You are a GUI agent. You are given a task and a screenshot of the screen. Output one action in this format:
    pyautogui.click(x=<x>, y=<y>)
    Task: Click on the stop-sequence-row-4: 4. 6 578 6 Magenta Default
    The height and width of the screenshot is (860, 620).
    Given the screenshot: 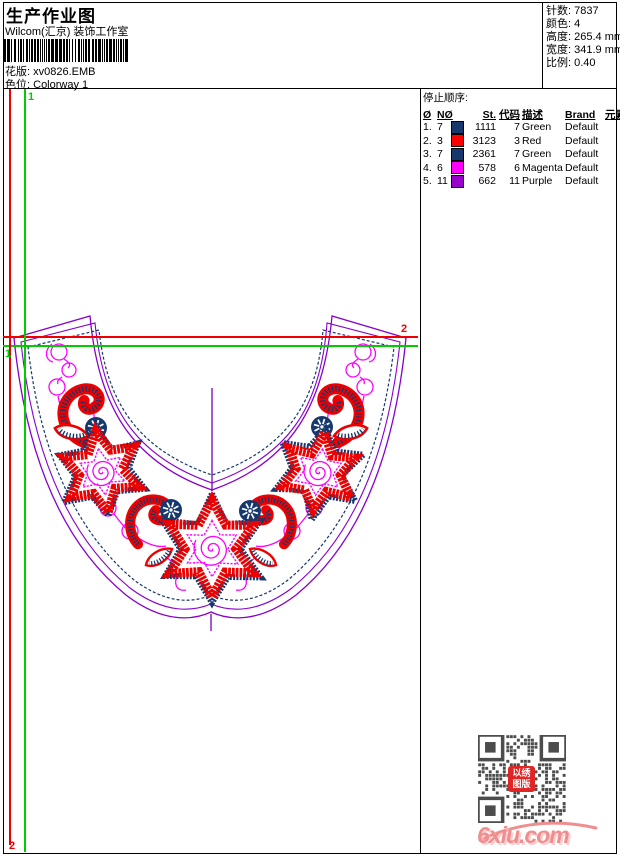 What is the action you would take?
    pyautogui.click(x=519, y=168)
    